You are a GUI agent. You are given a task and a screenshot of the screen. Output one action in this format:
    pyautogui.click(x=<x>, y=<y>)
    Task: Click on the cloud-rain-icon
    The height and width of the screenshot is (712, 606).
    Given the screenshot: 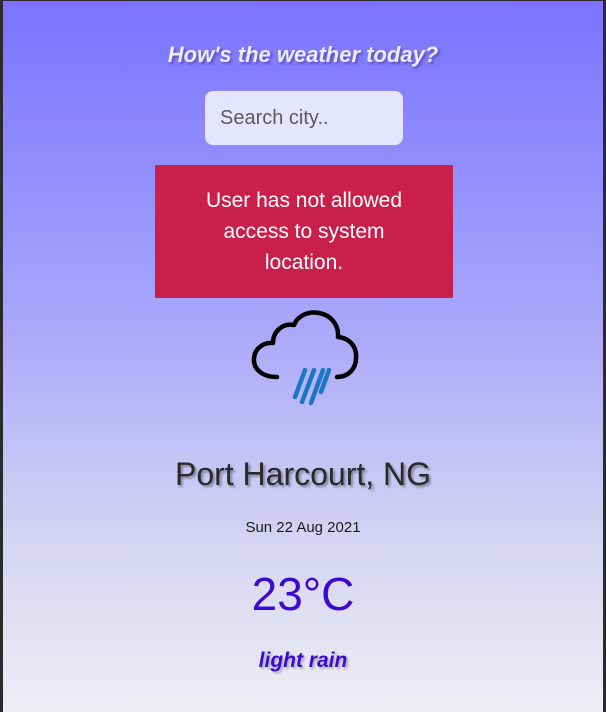 What is the action you would take?
    pyautogui.click(x=307, y=365)
    